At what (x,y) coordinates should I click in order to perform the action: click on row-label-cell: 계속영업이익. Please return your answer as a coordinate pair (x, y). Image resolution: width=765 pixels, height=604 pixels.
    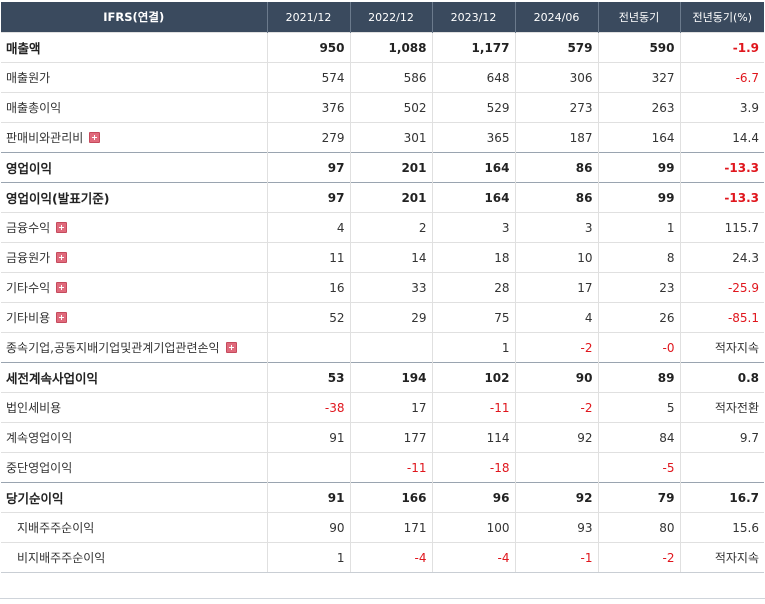
    Looking at the image, I should click on (134, 437).